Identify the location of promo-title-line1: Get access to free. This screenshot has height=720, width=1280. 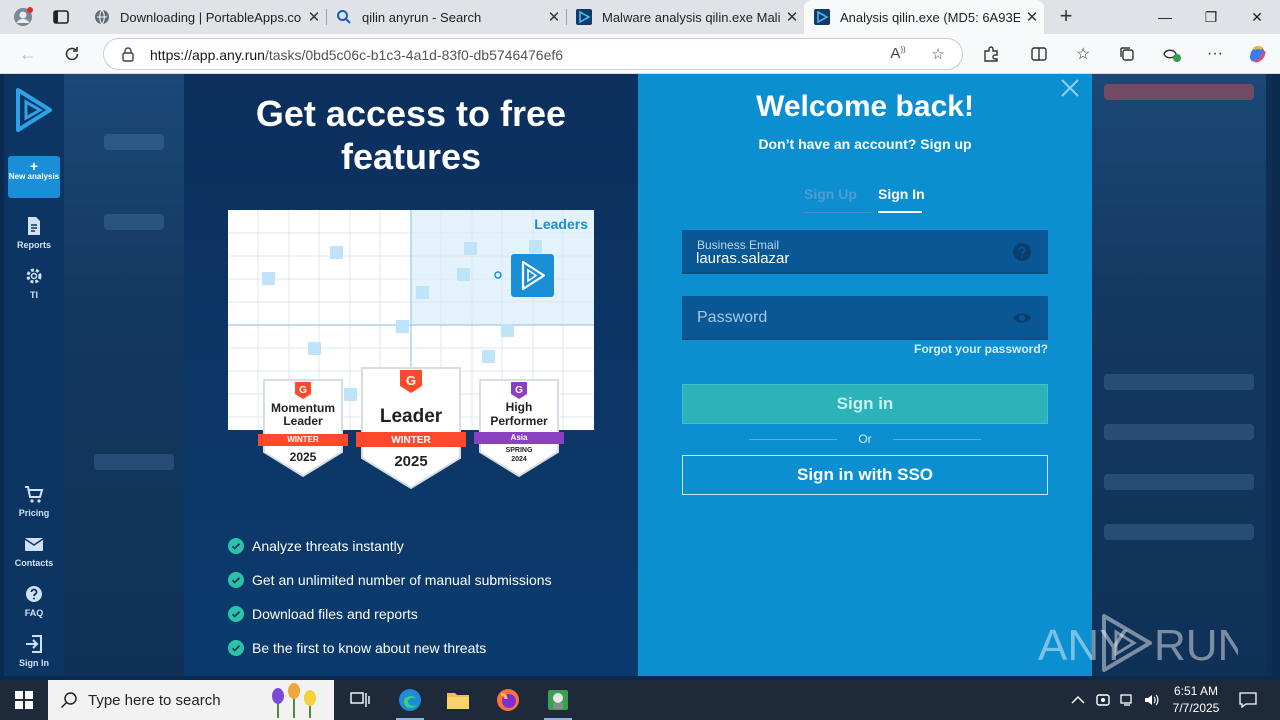
(411, 113).